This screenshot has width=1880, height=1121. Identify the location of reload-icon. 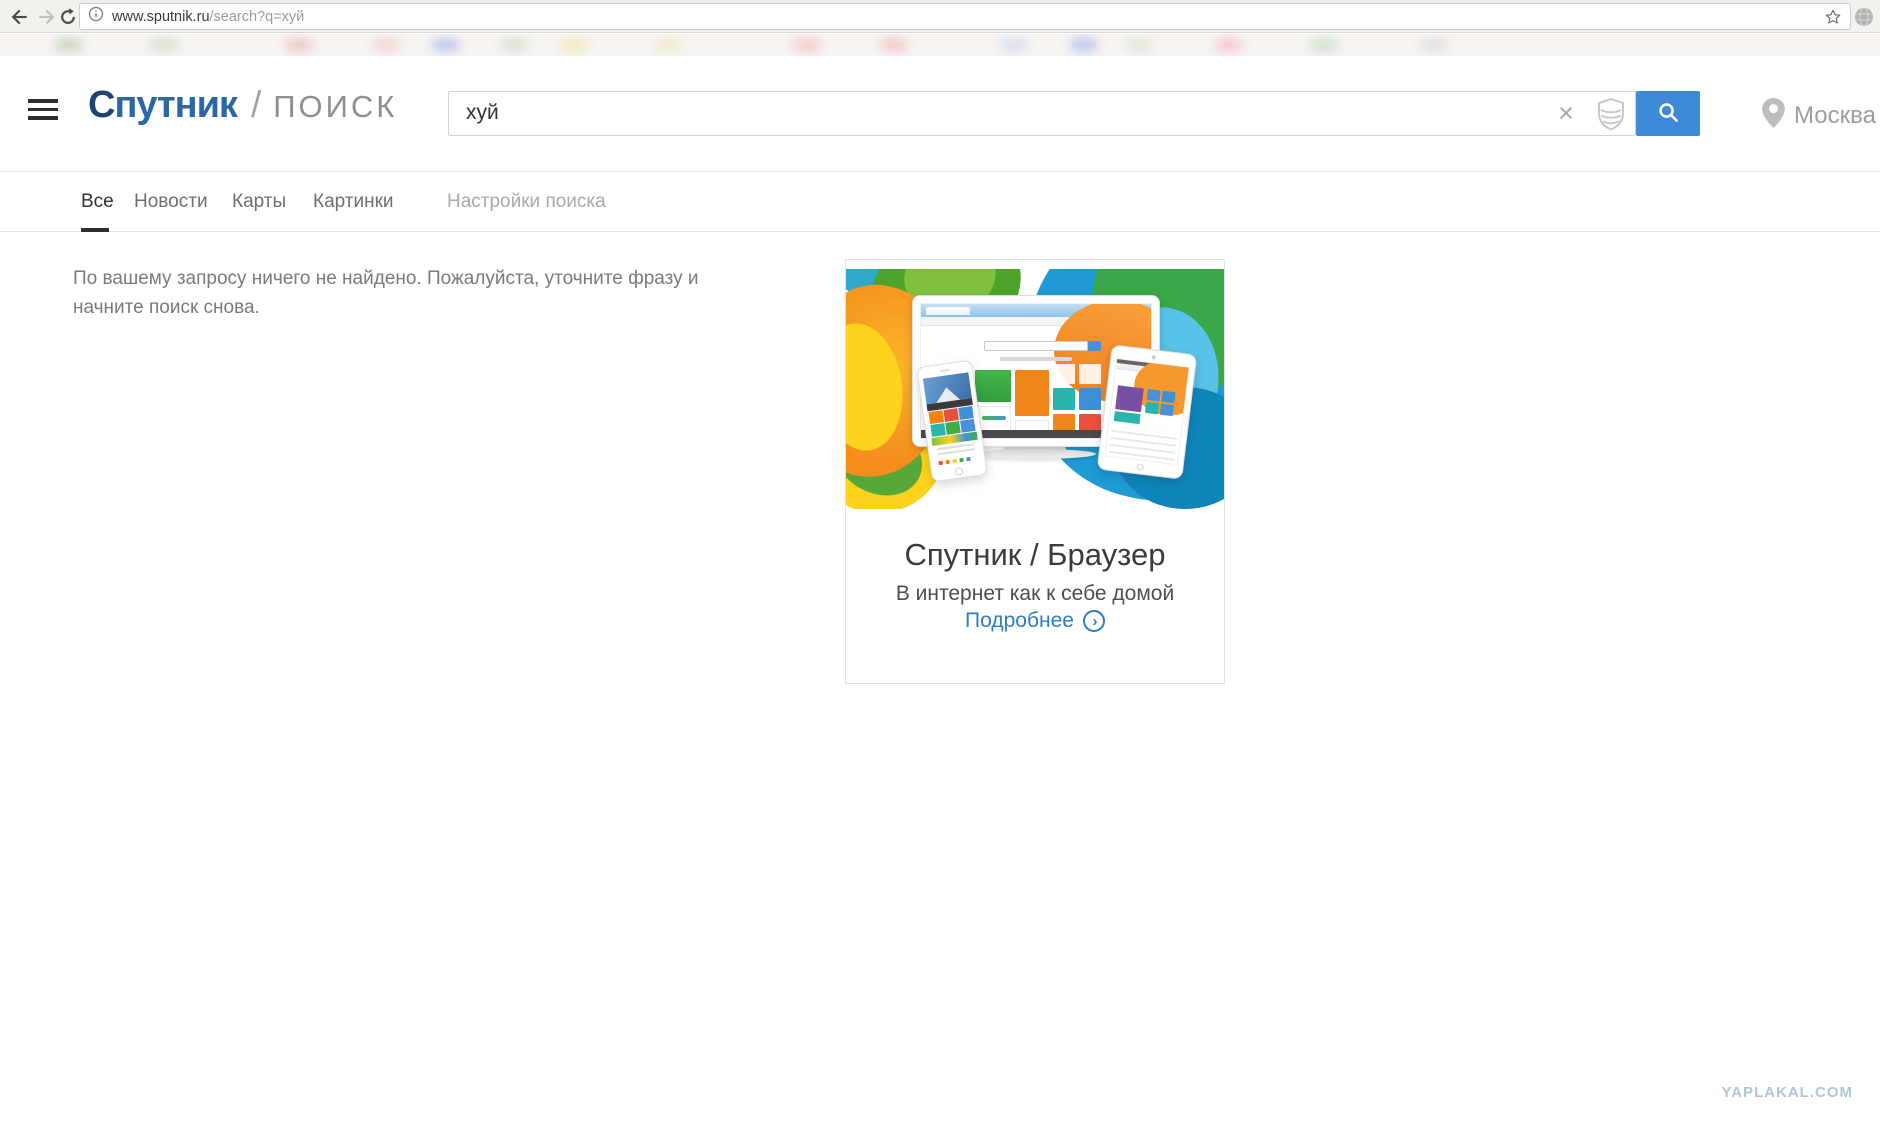
(68, 17).